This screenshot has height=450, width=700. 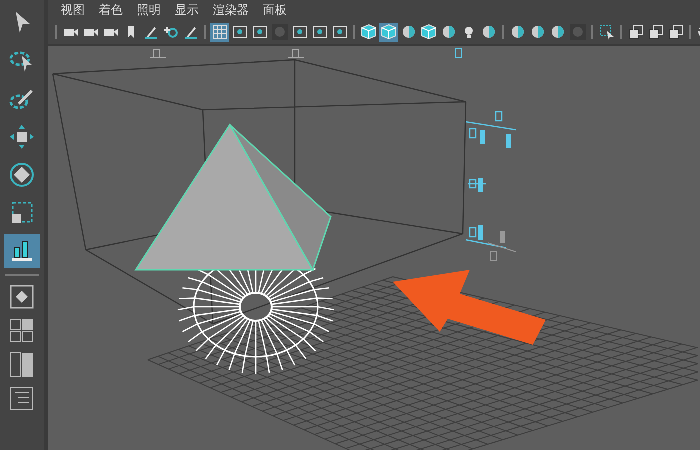 What do you see at coordinates (73, 10) in the screenshot?
I see `menu-item: 视图` at bounding box center [73, 10].